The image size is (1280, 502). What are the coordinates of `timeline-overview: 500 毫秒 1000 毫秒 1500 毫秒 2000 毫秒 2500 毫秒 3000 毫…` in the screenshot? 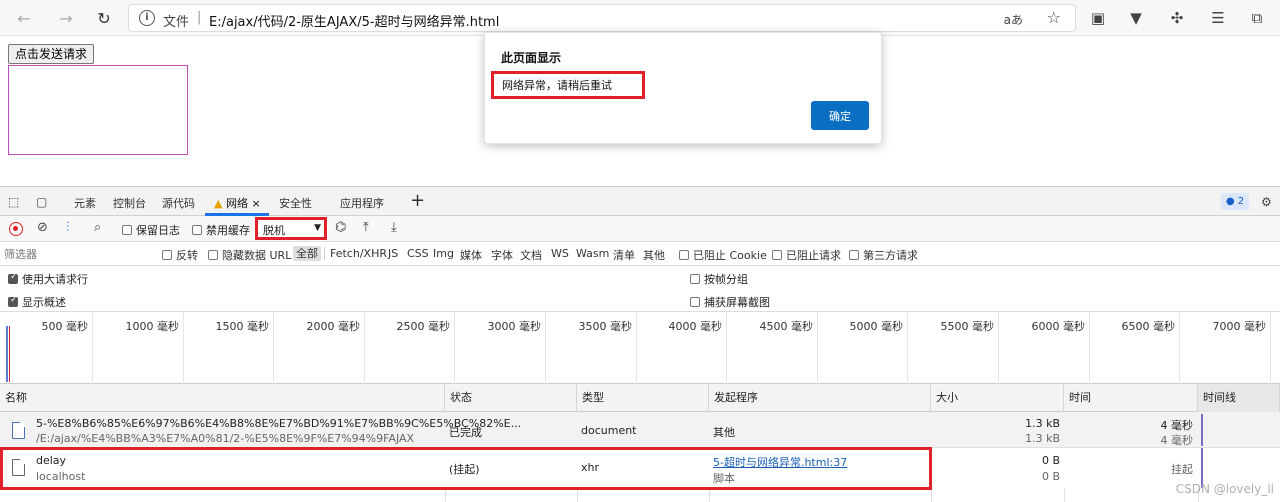 It's located at (640, 348).